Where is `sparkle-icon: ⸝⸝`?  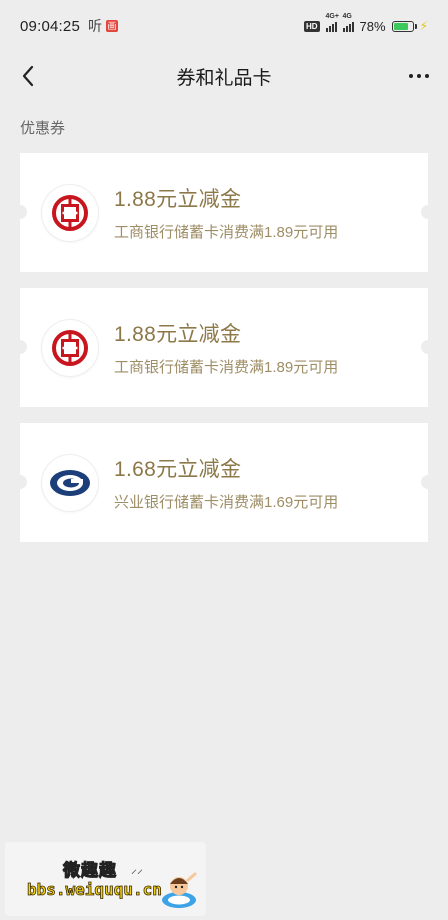 sparkle-icon: ⸝⸝ is located at coordinates (137, 869).